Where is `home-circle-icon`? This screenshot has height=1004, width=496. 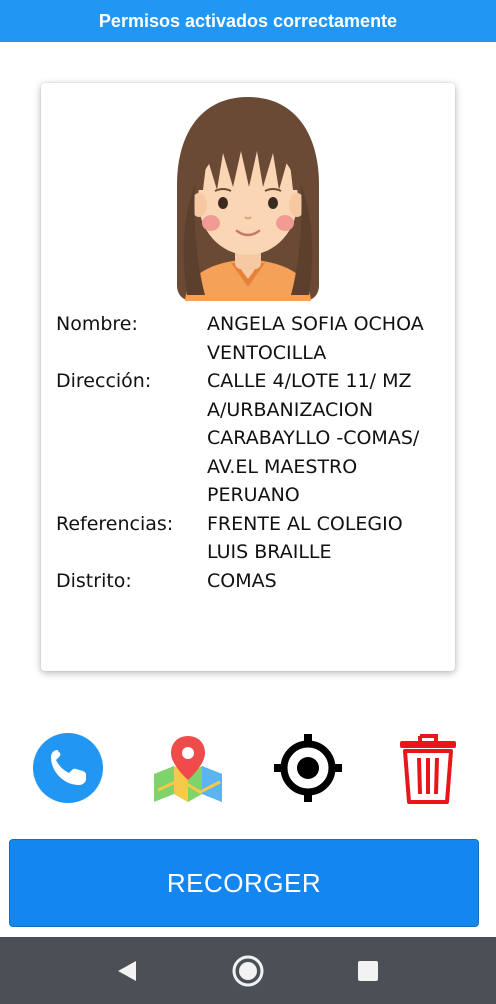
home-circle-icon is located at coordinates (248, 971).